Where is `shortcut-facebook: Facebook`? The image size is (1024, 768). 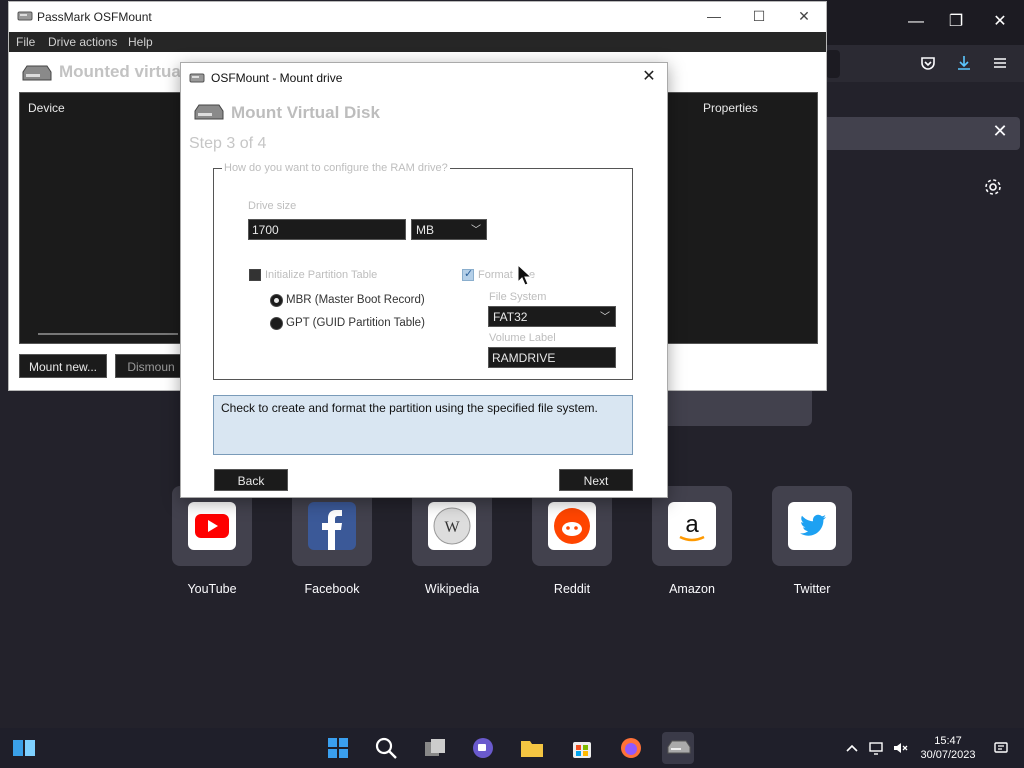 shortcut-facebook: Facebook is located at coordinates (332, 541).